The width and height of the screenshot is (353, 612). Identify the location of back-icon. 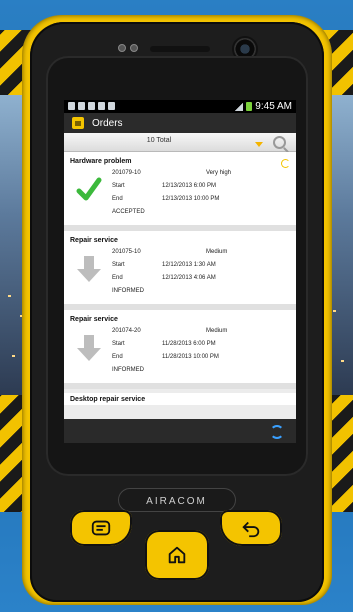
(251, 529).